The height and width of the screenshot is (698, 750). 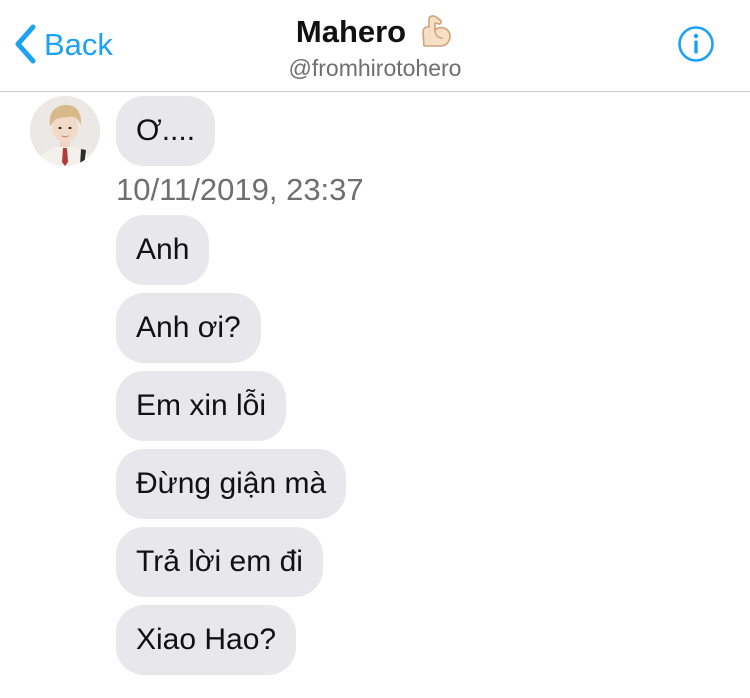 I want to click on message-bubble: Em xin lỗi, so click(x=201, y=406).